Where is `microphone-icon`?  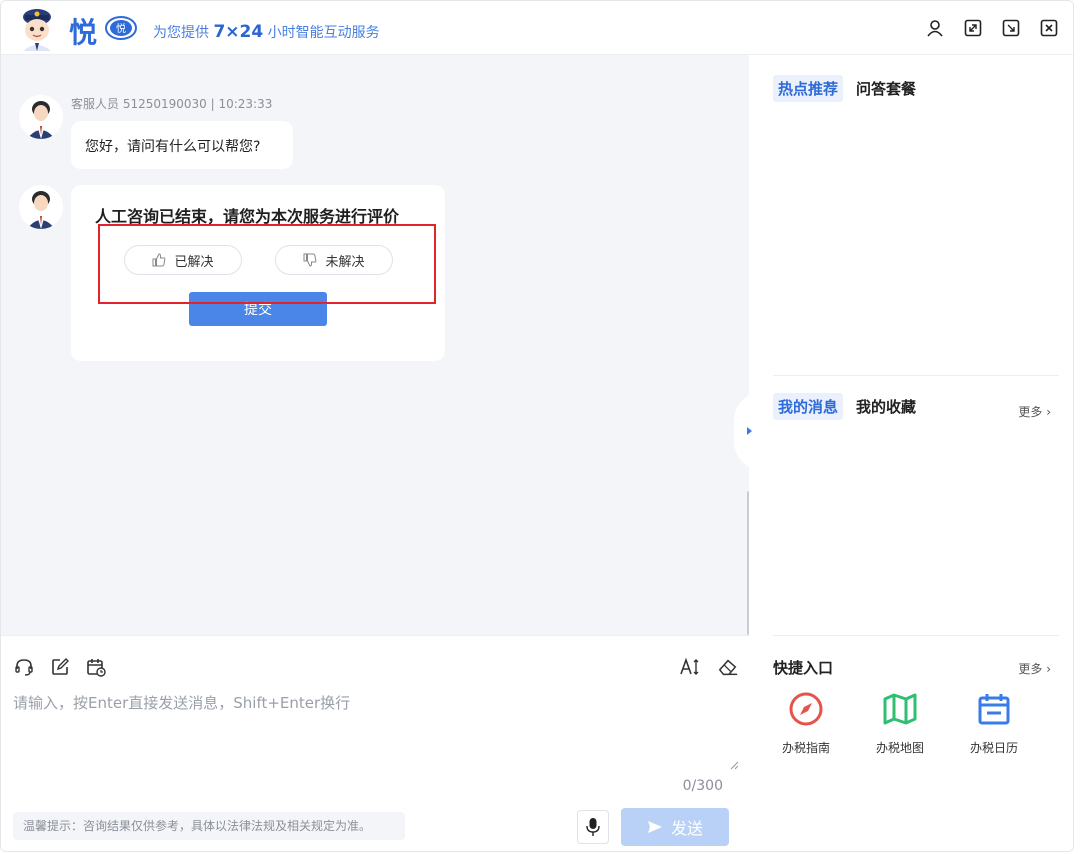
microphone-icon is located at coordinates (593, 827).